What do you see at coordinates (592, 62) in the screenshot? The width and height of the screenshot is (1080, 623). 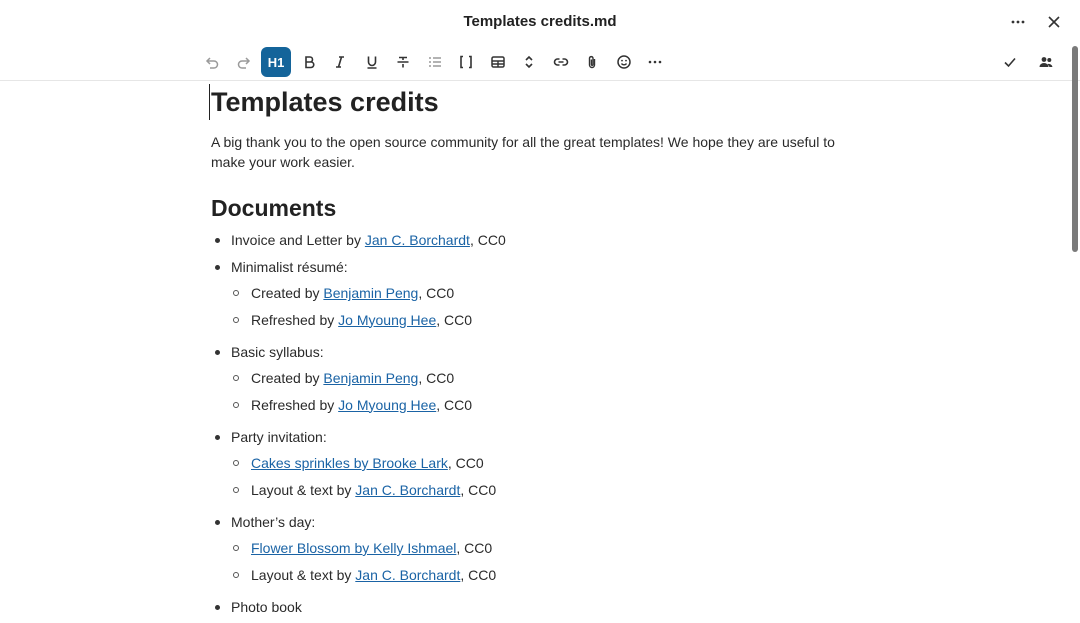 I see `attachment-icon` at bounding box center [592, 62].